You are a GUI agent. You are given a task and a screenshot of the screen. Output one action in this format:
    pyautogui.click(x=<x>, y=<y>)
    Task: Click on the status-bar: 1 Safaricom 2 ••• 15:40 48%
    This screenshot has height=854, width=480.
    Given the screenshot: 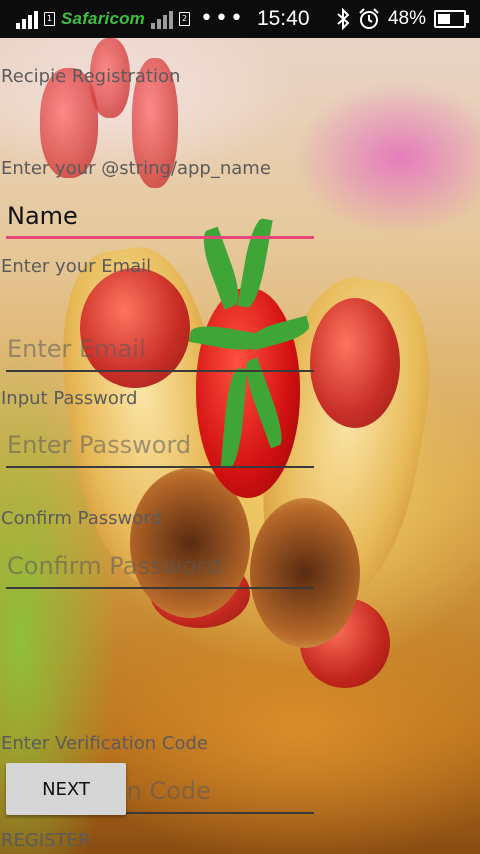 What is the action you would take?
    pyautogui.click(x=240, y=19)
    